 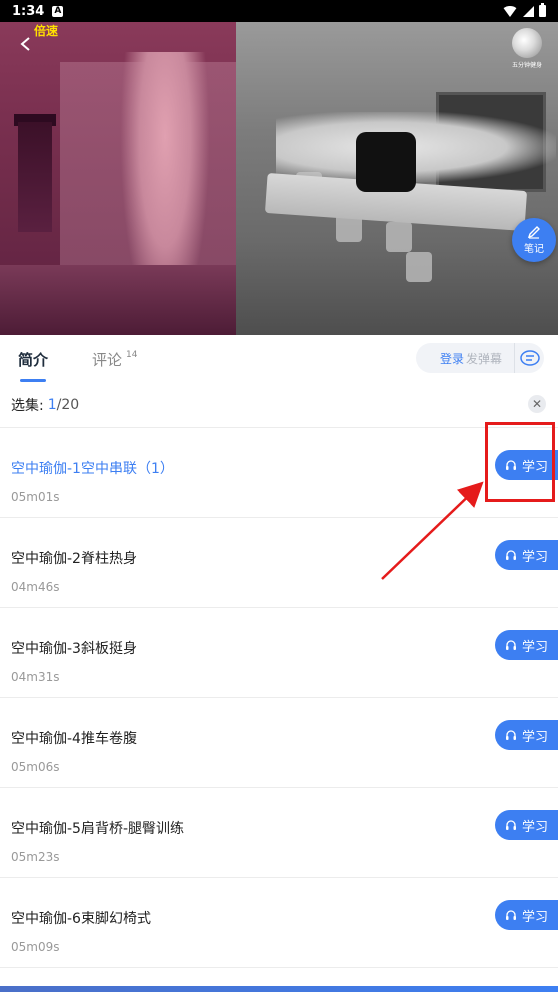 I want to click on episode-current: 1, so click(x=52, y=405).